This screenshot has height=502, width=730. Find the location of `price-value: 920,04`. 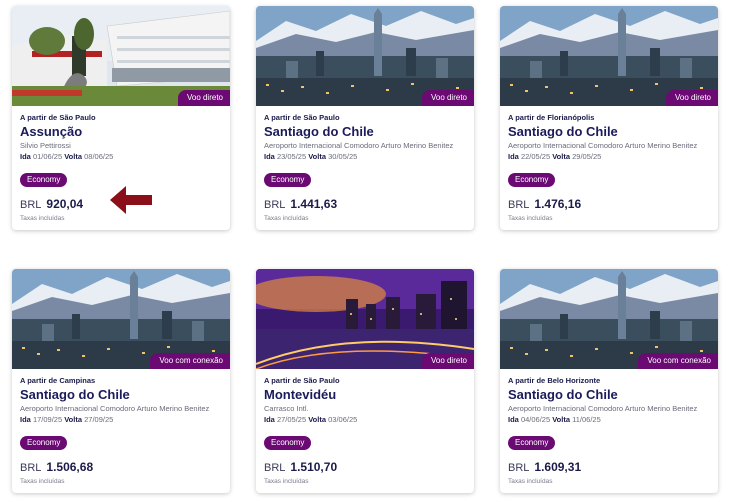

price-value: 920,04 is located at coordinates (65, 204).